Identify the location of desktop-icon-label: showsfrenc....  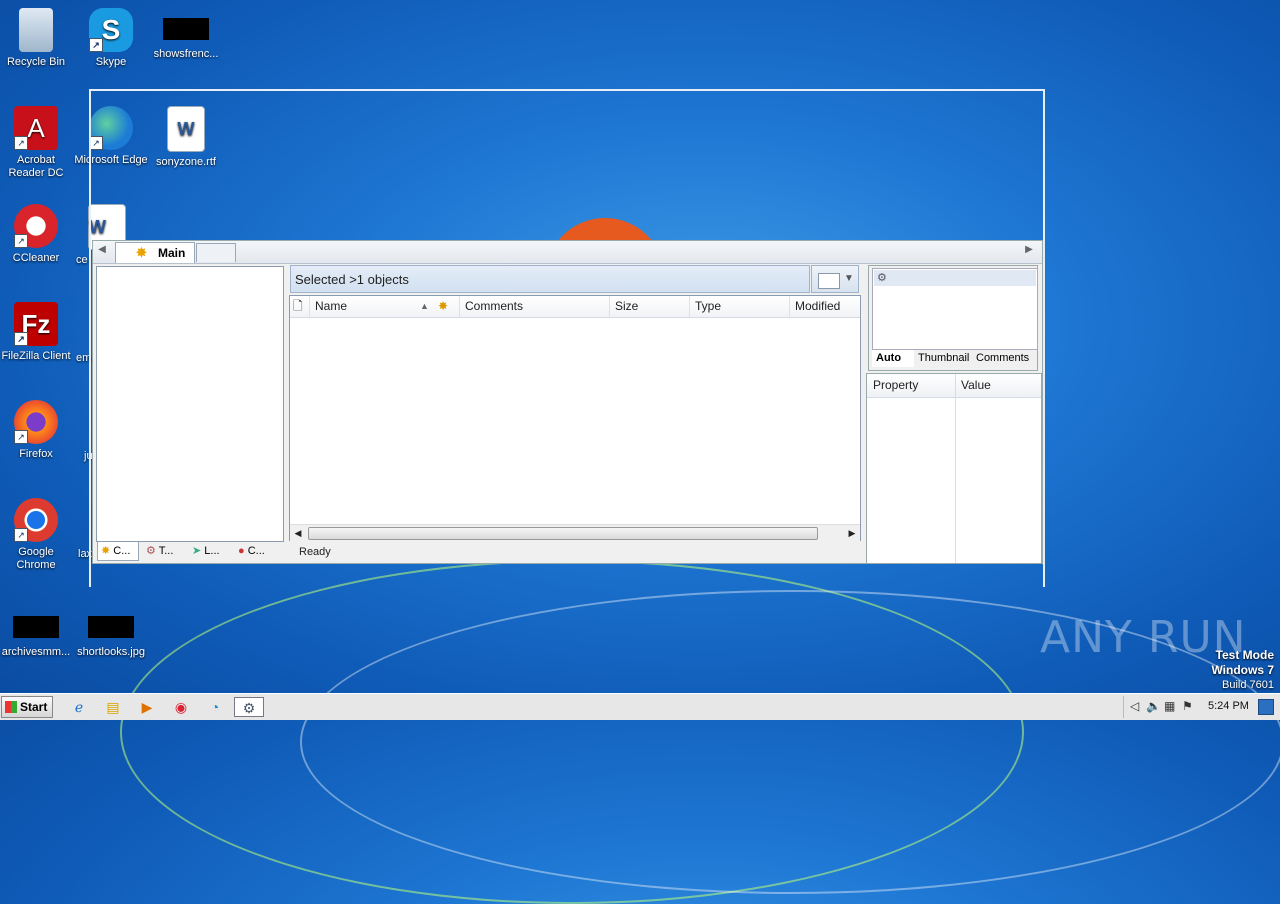
(186, 54).